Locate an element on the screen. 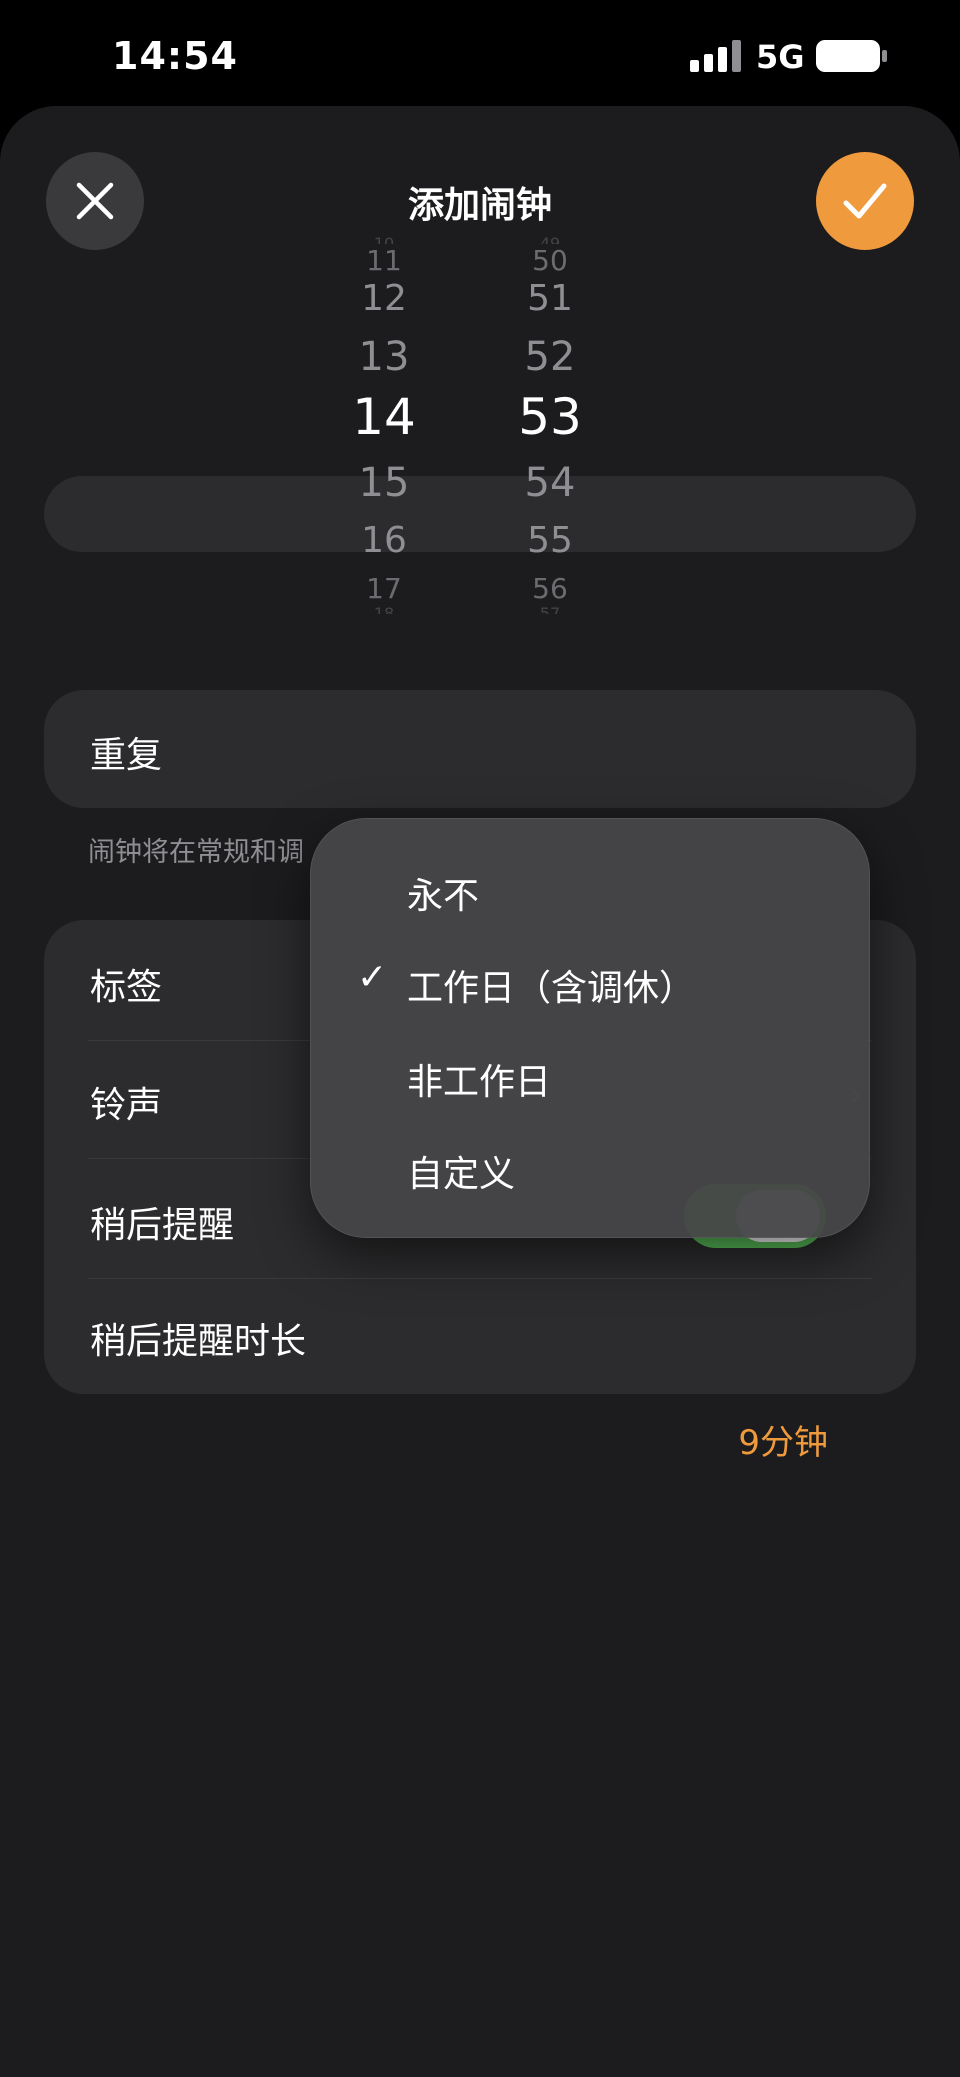 This screenshot has width=960, height=2077. divider is located at coordinates (480, 1278).